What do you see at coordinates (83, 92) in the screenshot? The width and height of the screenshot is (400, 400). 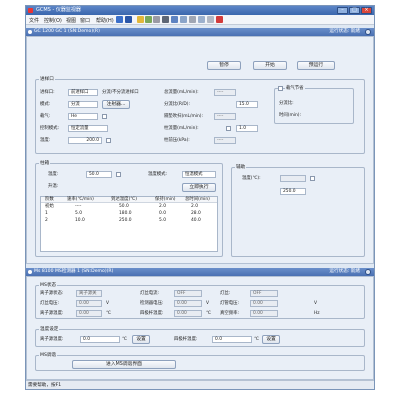 I see `inlet-port-select: 前进样口` at bounding box center [83, 92].